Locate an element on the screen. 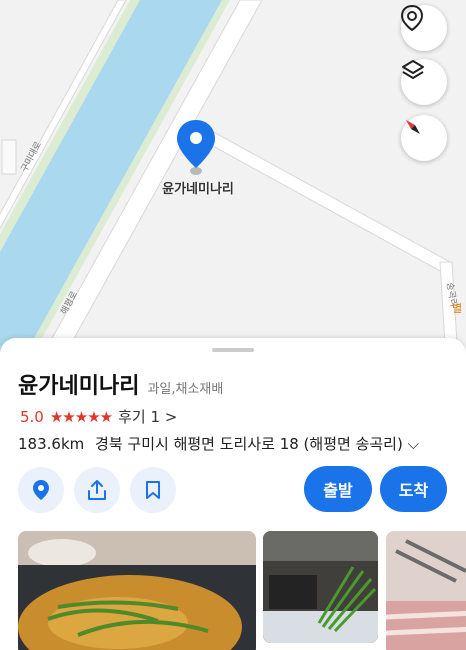 The image size is (466, 650). distance: 183.6km is located at coordinates (51, 444).